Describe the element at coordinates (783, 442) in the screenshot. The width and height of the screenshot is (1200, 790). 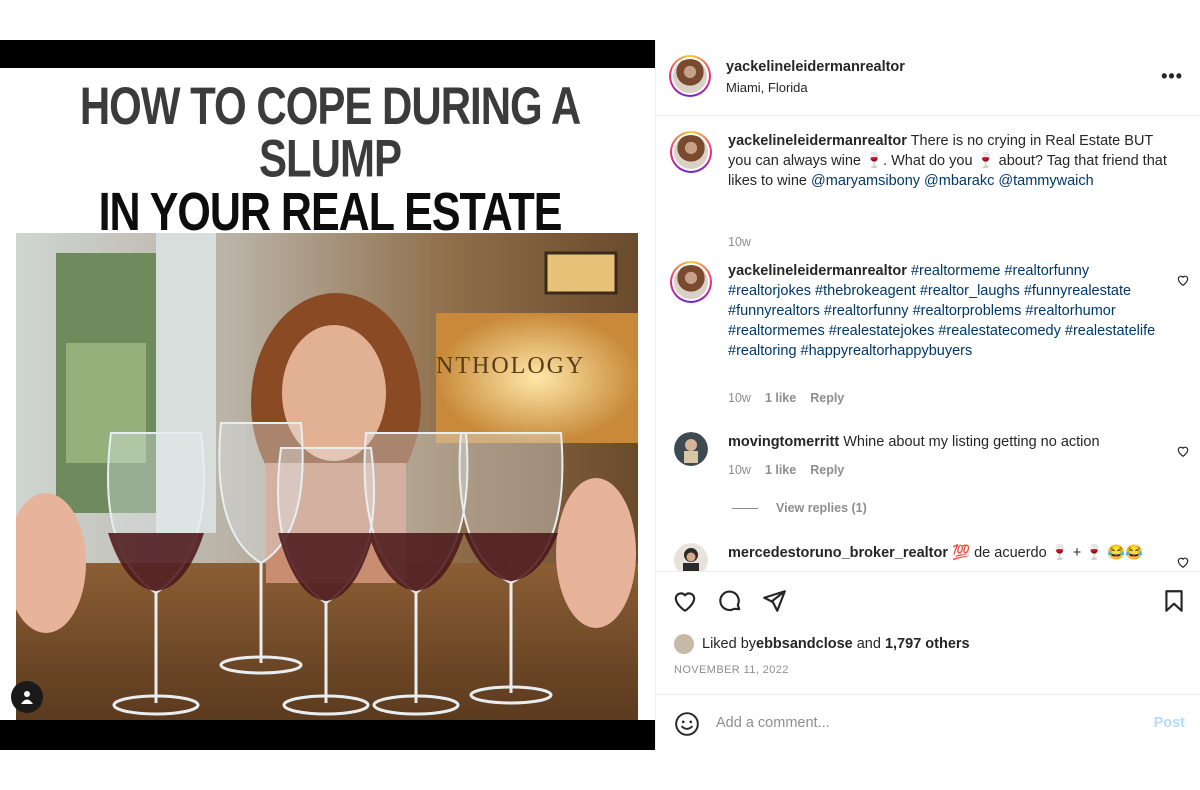
I see `comment-username: movingtomerritt` at that location.